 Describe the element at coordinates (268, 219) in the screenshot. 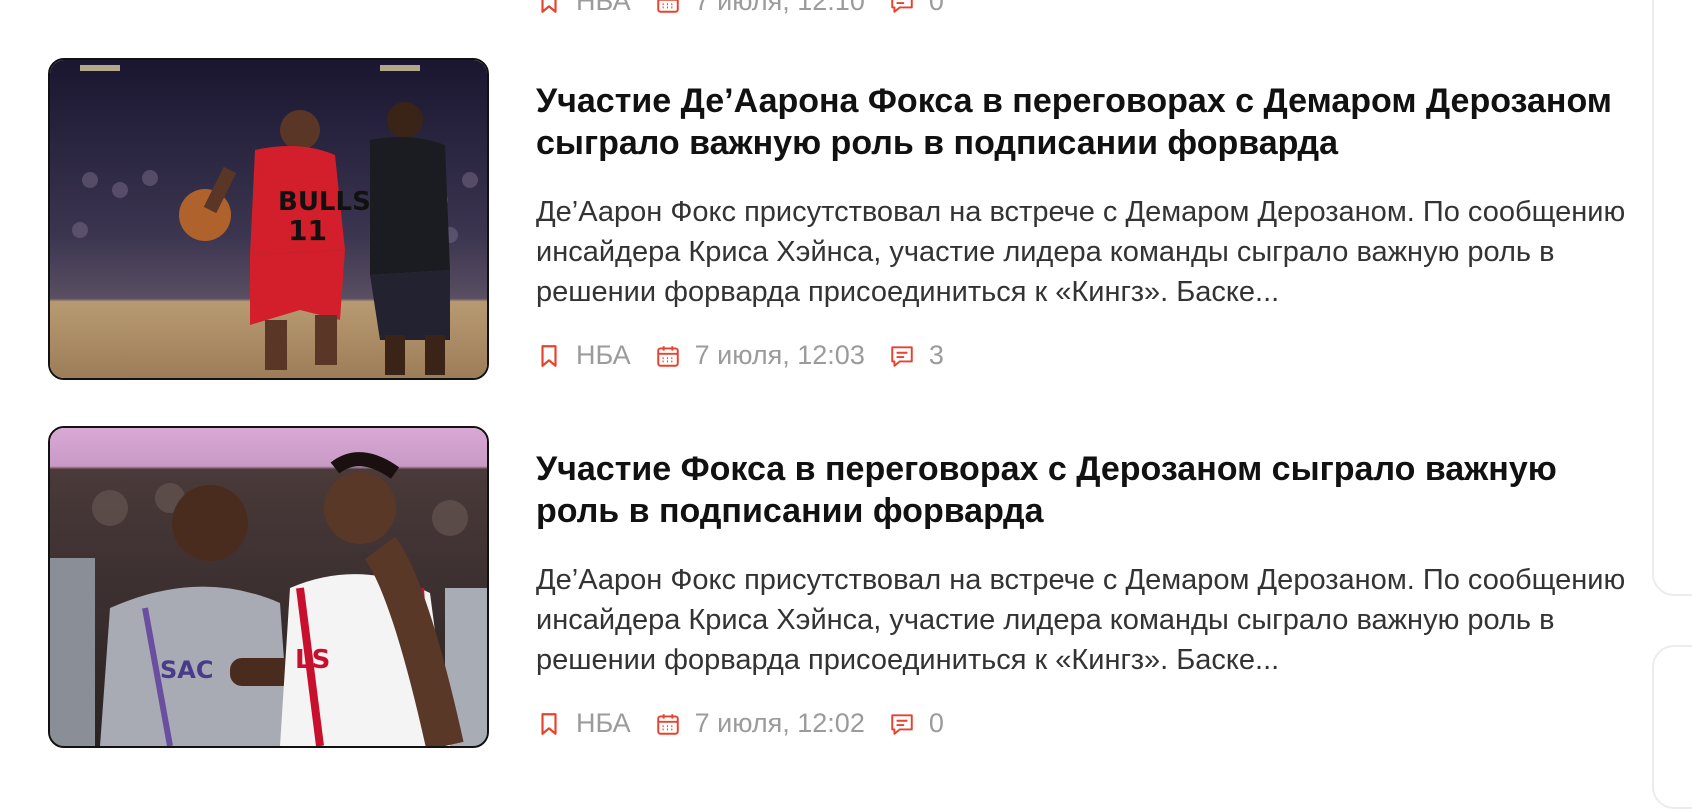

I see `article-thumbnail: BULLS 11` at that location.